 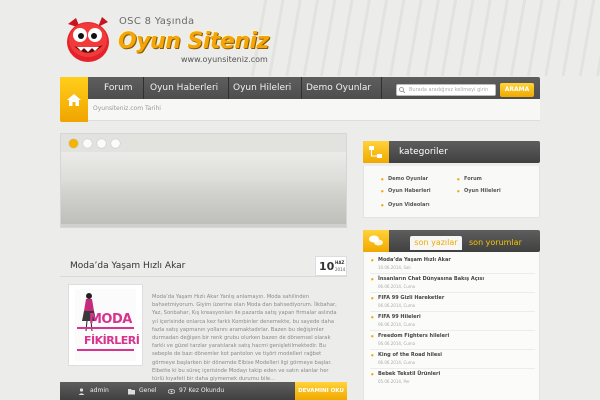 I want to click on recent-post-item: King of the Road hilesi 06.06.2014, Cuma, so click(x=454, y=358).